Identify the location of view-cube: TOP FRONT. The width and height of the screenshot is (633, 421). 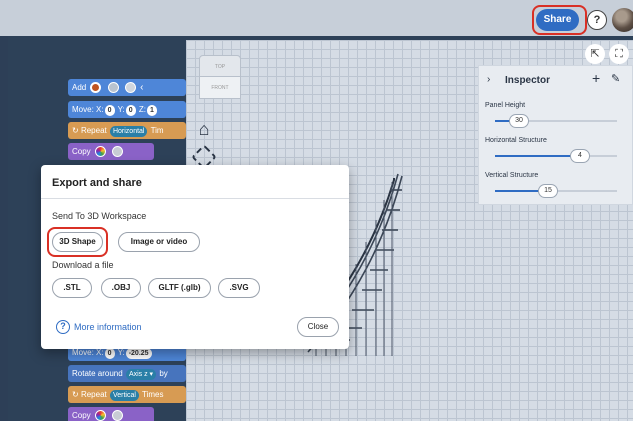
(220, 78).